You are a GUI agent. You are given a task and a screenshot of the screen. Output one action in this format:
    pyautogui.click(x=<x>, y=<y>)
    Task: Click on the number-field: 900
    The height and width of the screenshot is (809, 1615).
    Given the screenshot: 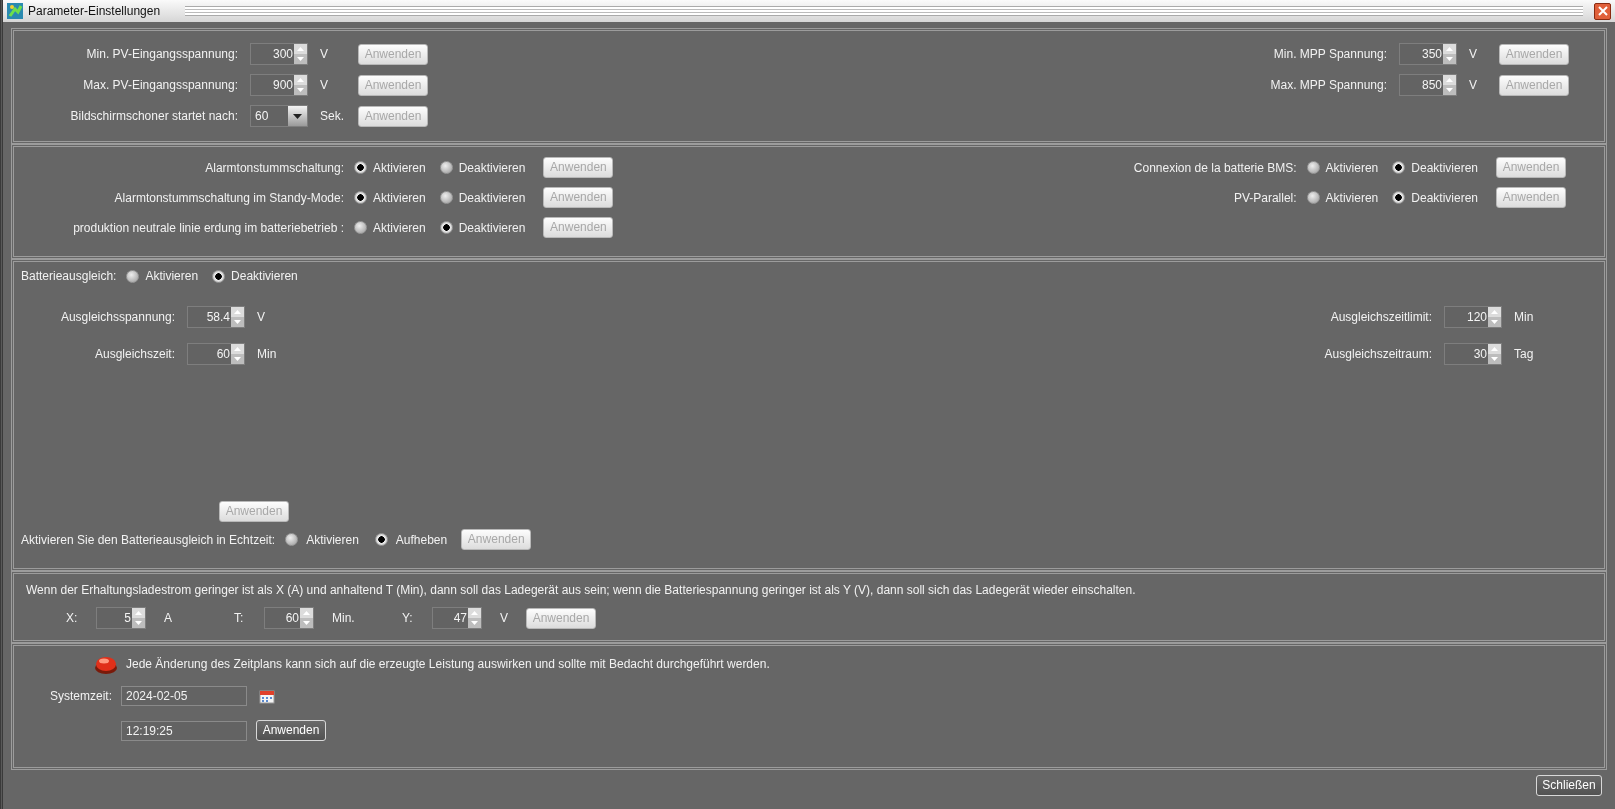 What is the action you would take?
    pyautogui.click(x=279, y=85)
    